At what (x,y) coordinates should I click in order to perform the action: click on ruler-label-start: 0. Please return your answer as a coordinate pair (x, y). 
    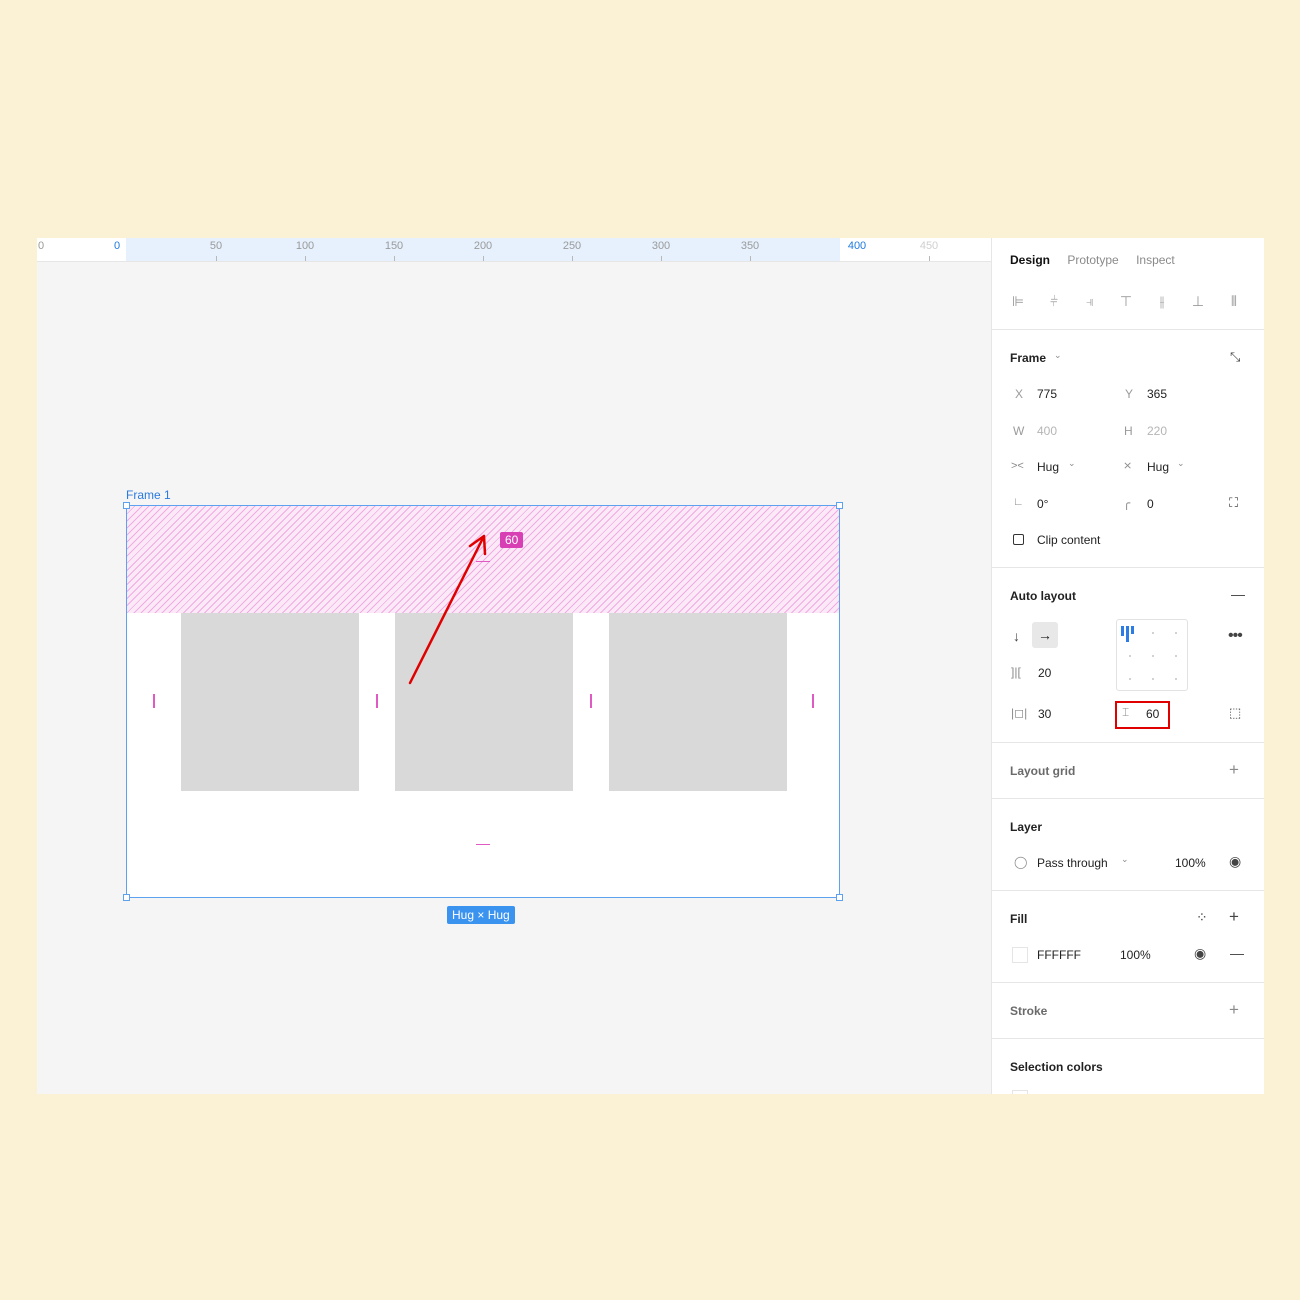
    Looking at the image, I should click on (117, 246).